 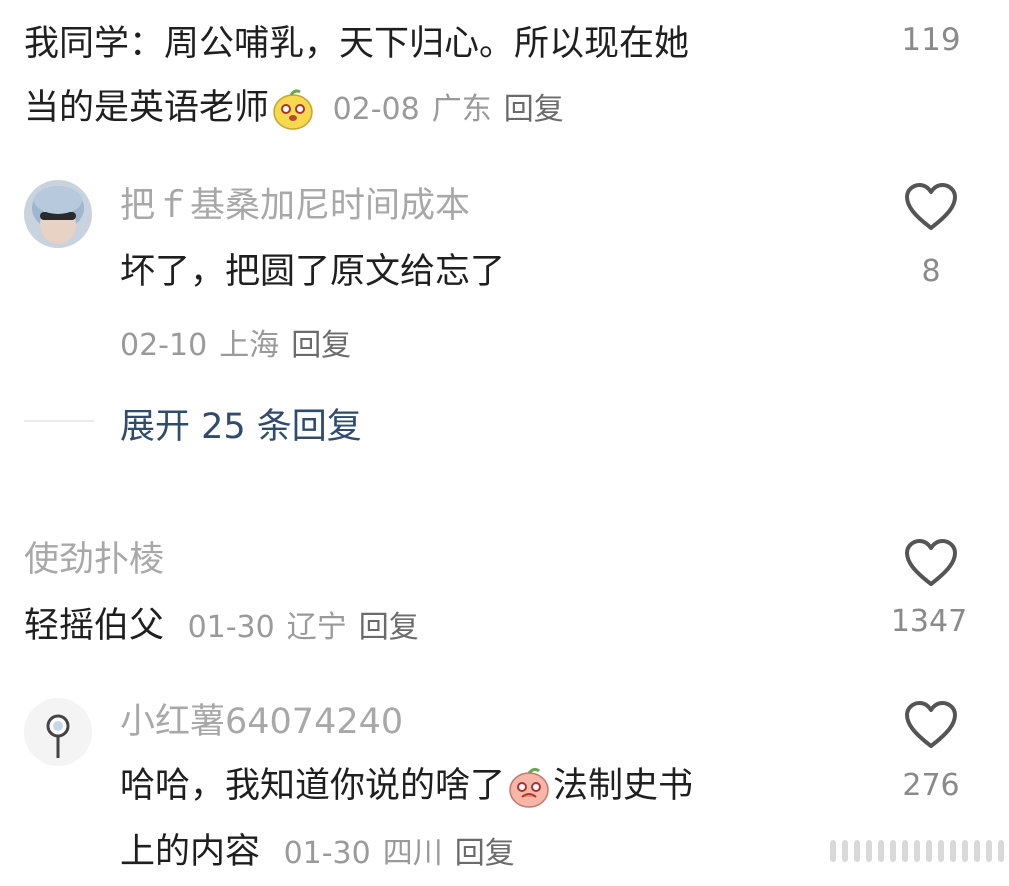 What do you see at coordinates (313, 272) in the screenshot?
I see `comment-text: 坏了，把圆了原文给忘了` at bounding box center [313, 272].